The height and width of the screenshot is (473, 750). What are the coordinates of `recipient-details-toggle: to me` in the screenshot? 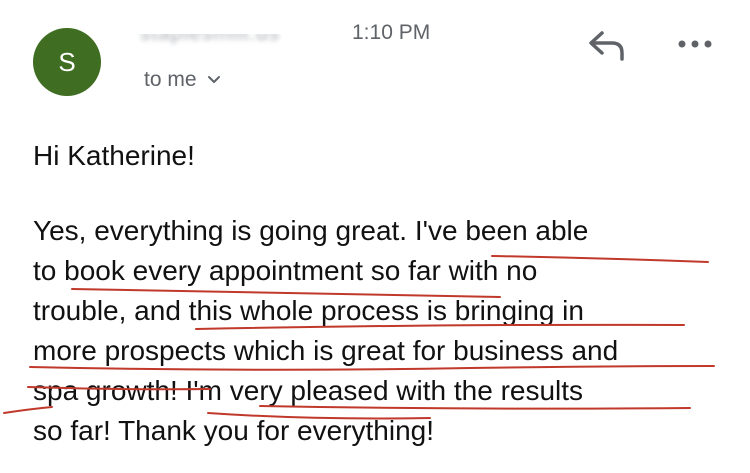 It's located at (182, 80).